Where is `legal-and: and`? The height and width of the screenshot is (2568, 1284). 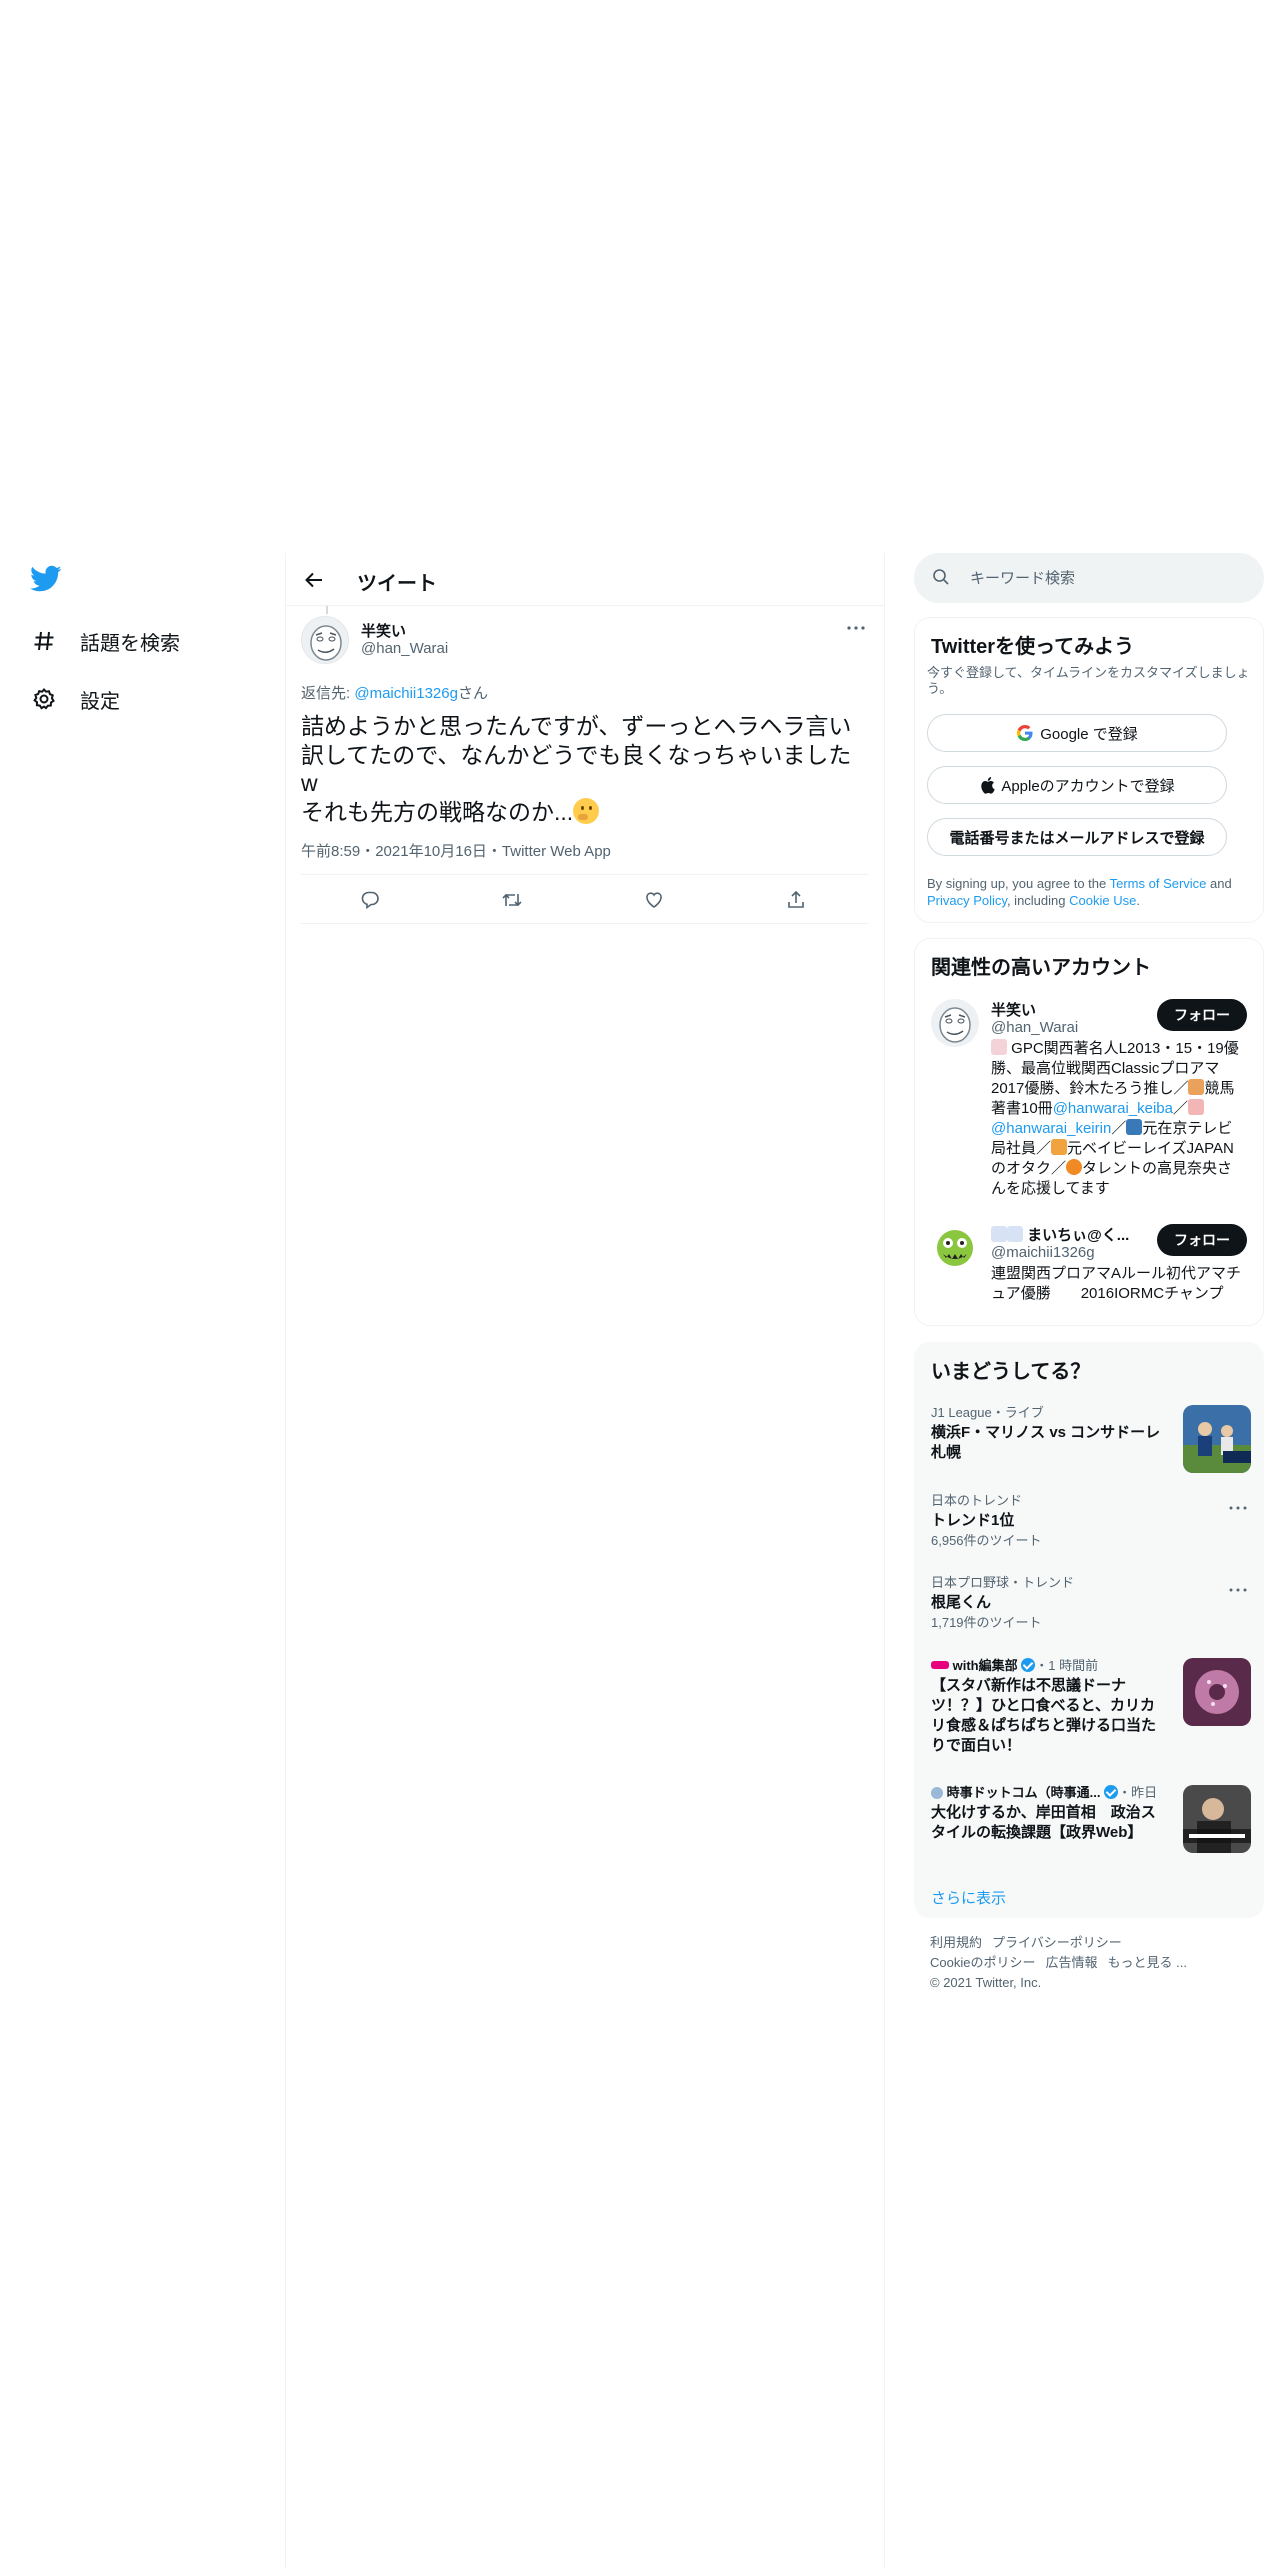 legal-and: and is located at coordinates (1219, 883).